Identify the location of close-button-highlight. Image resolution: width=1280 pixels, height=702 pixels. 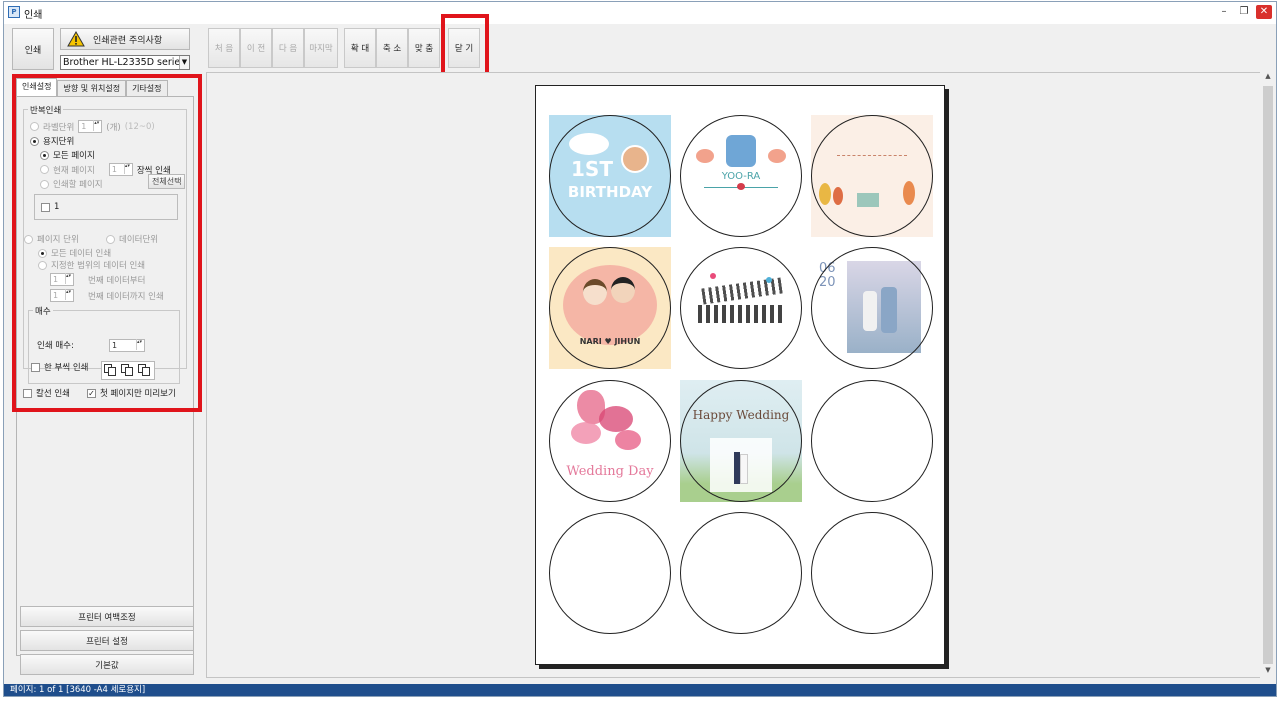
(465, 46).